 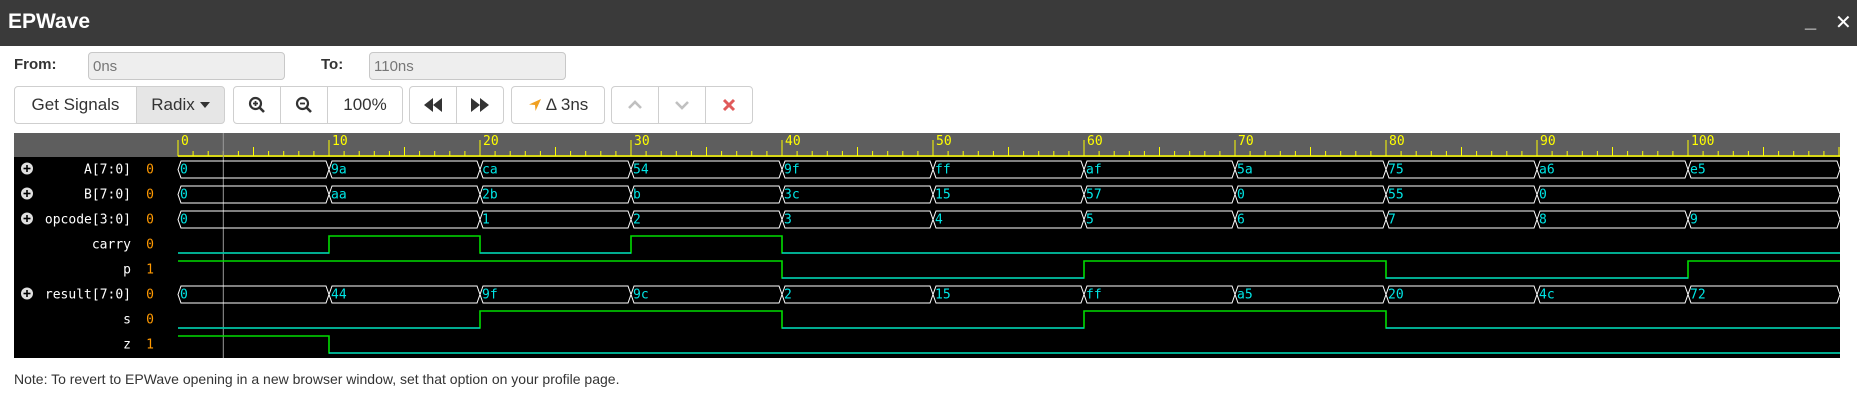 I want to click on bus-value: aa, so click(x=339, y=195).